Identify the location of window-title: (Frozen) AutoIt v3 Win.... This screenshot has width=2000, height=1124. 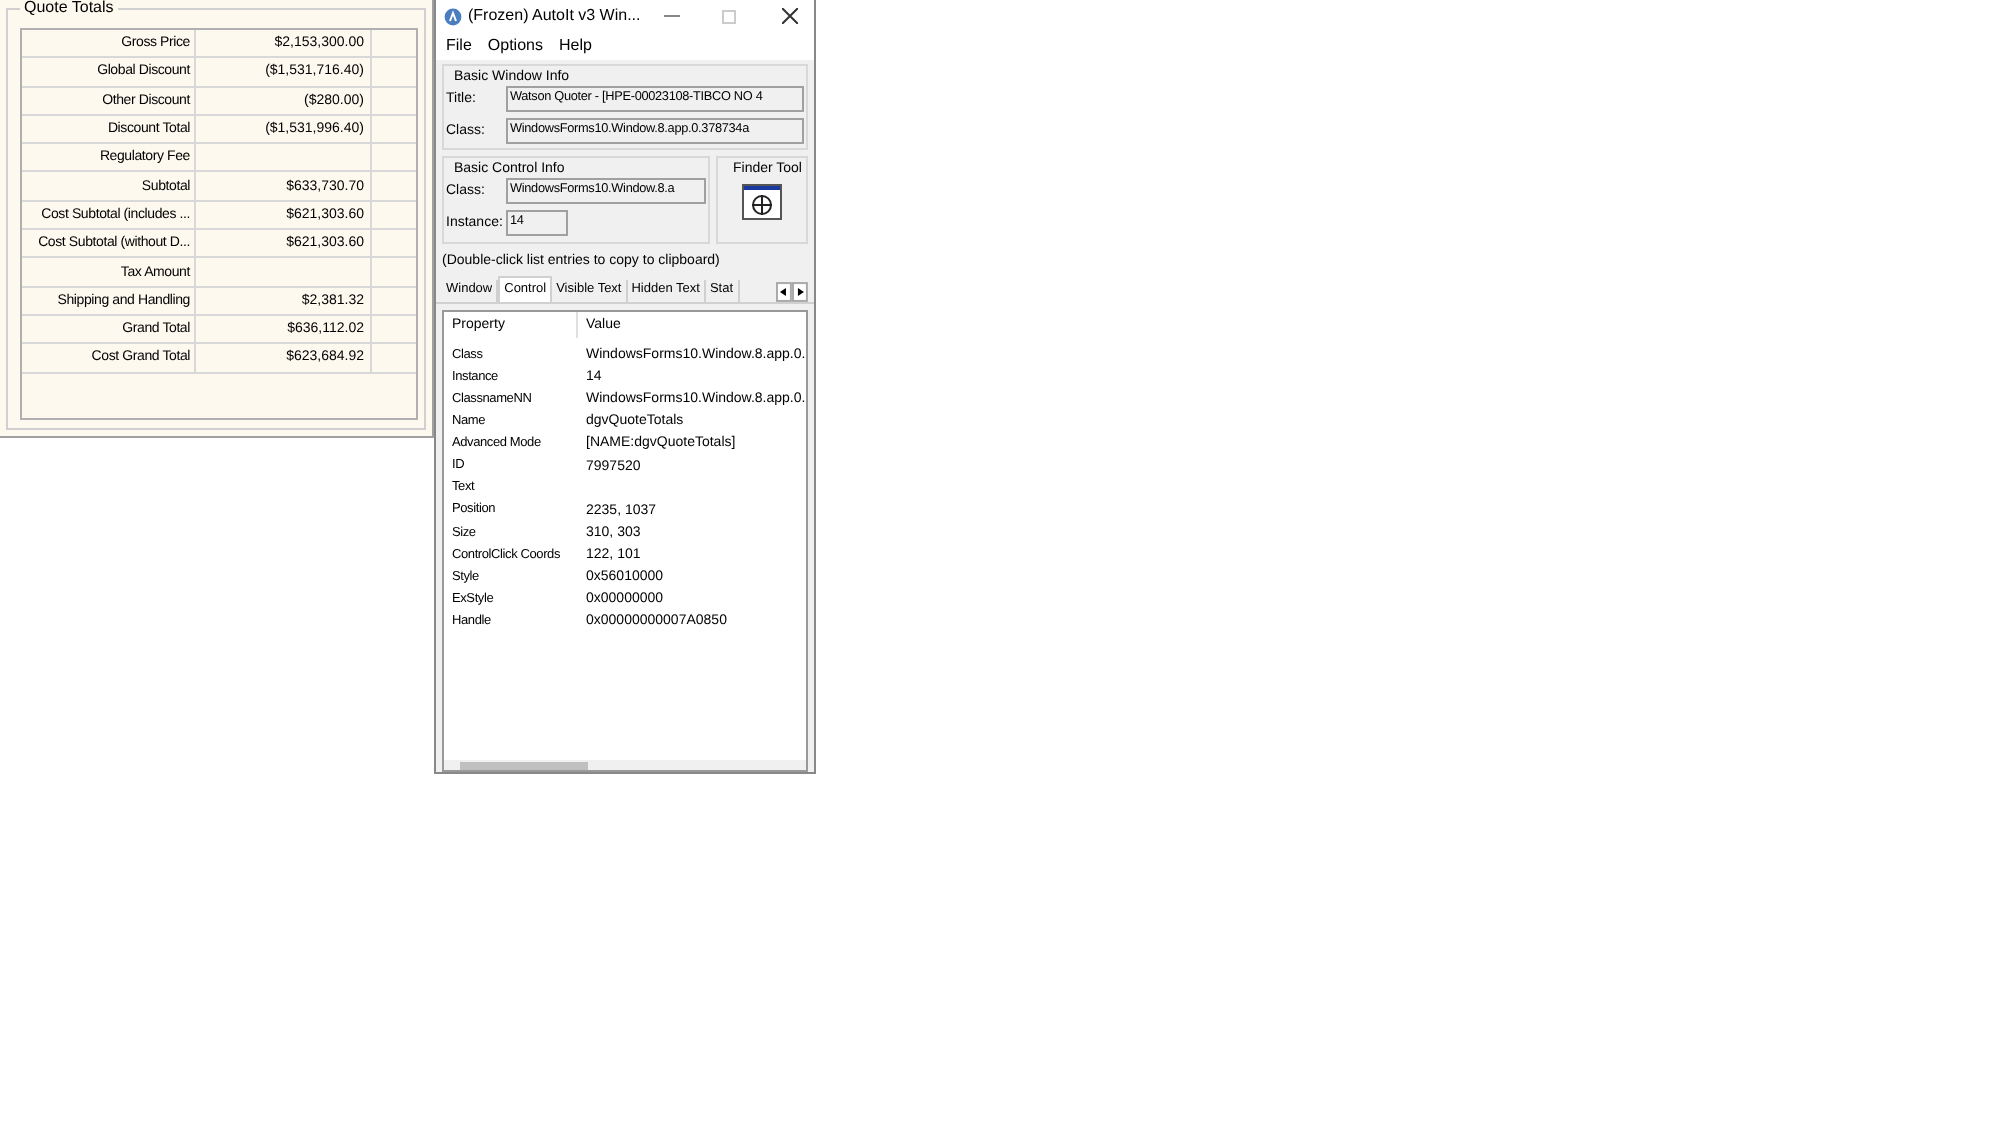
(554, 16).